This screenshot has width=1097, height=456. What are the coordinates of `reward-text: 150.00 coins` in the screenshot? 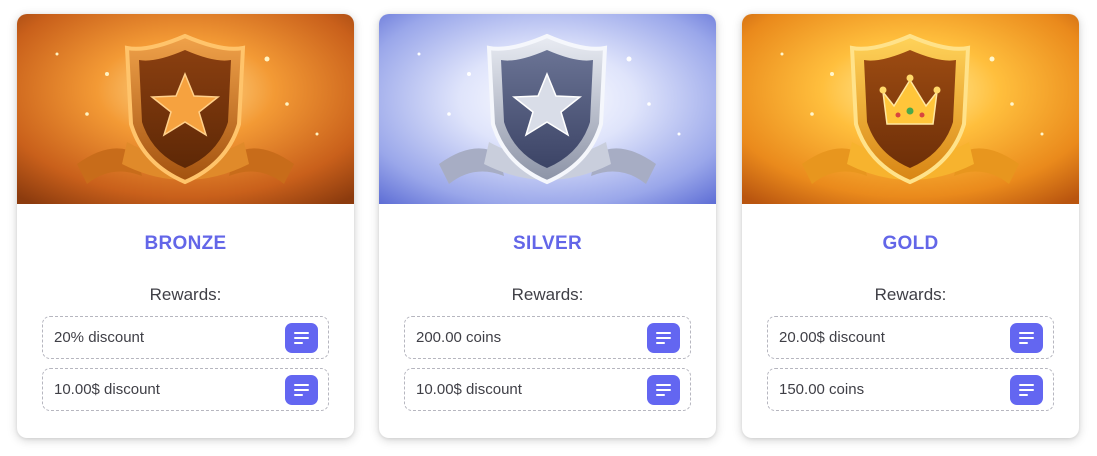 It's located at (822, 389).